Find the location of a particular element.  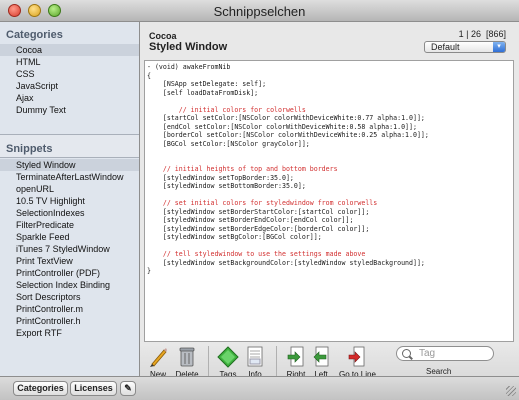

chevron-updown-icon: ▾ is located at coordinates (499, 47).